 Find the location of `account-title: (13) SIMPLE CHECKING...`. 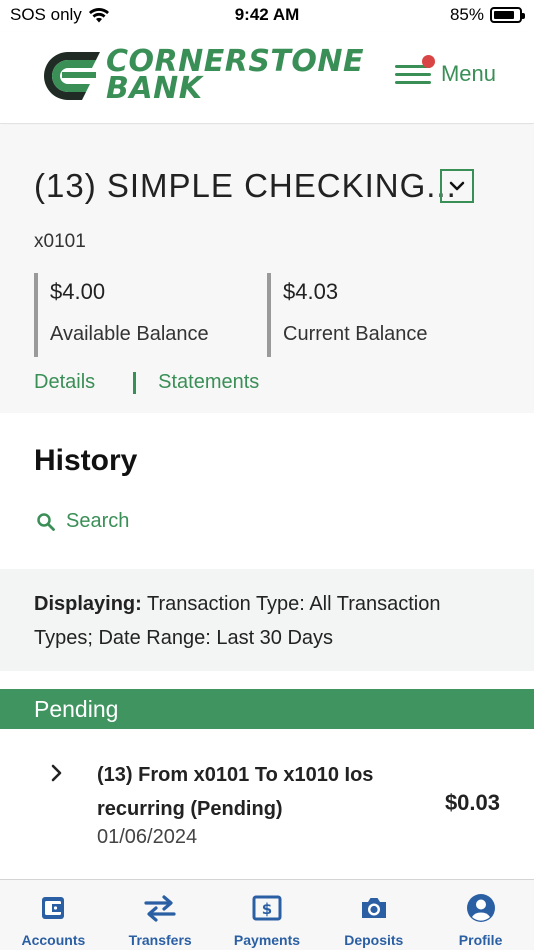

account-title: (13) SIMPLE CHECKING... is located at coordinates (245, 185).